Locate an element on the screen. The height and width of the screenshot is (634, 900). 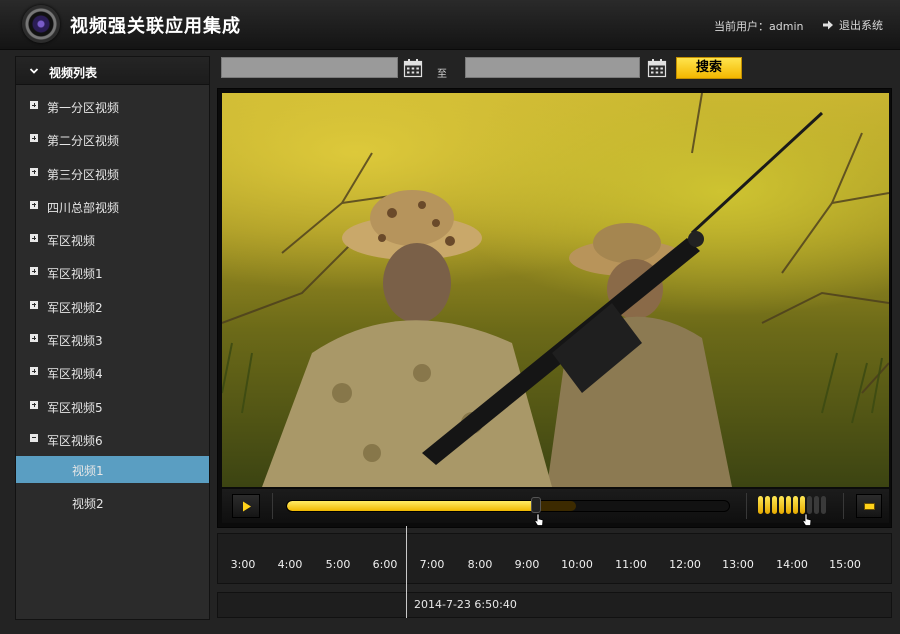
search-bar: 至 搜索 is located at coordinates (560, 68).